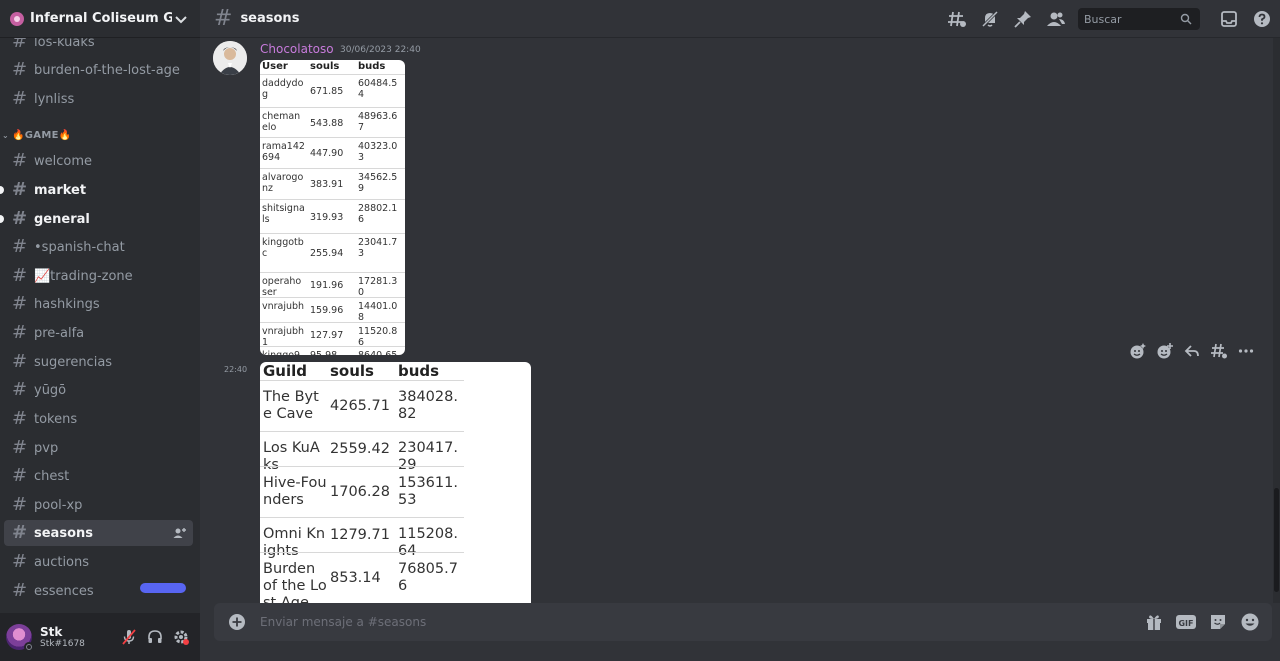 This screenshot has height=661, width=1280. What do you see at coordinates (98, 390) in the screenshot?
I see `channel-yugo: # yūgō` at bounding box center [98, 390].